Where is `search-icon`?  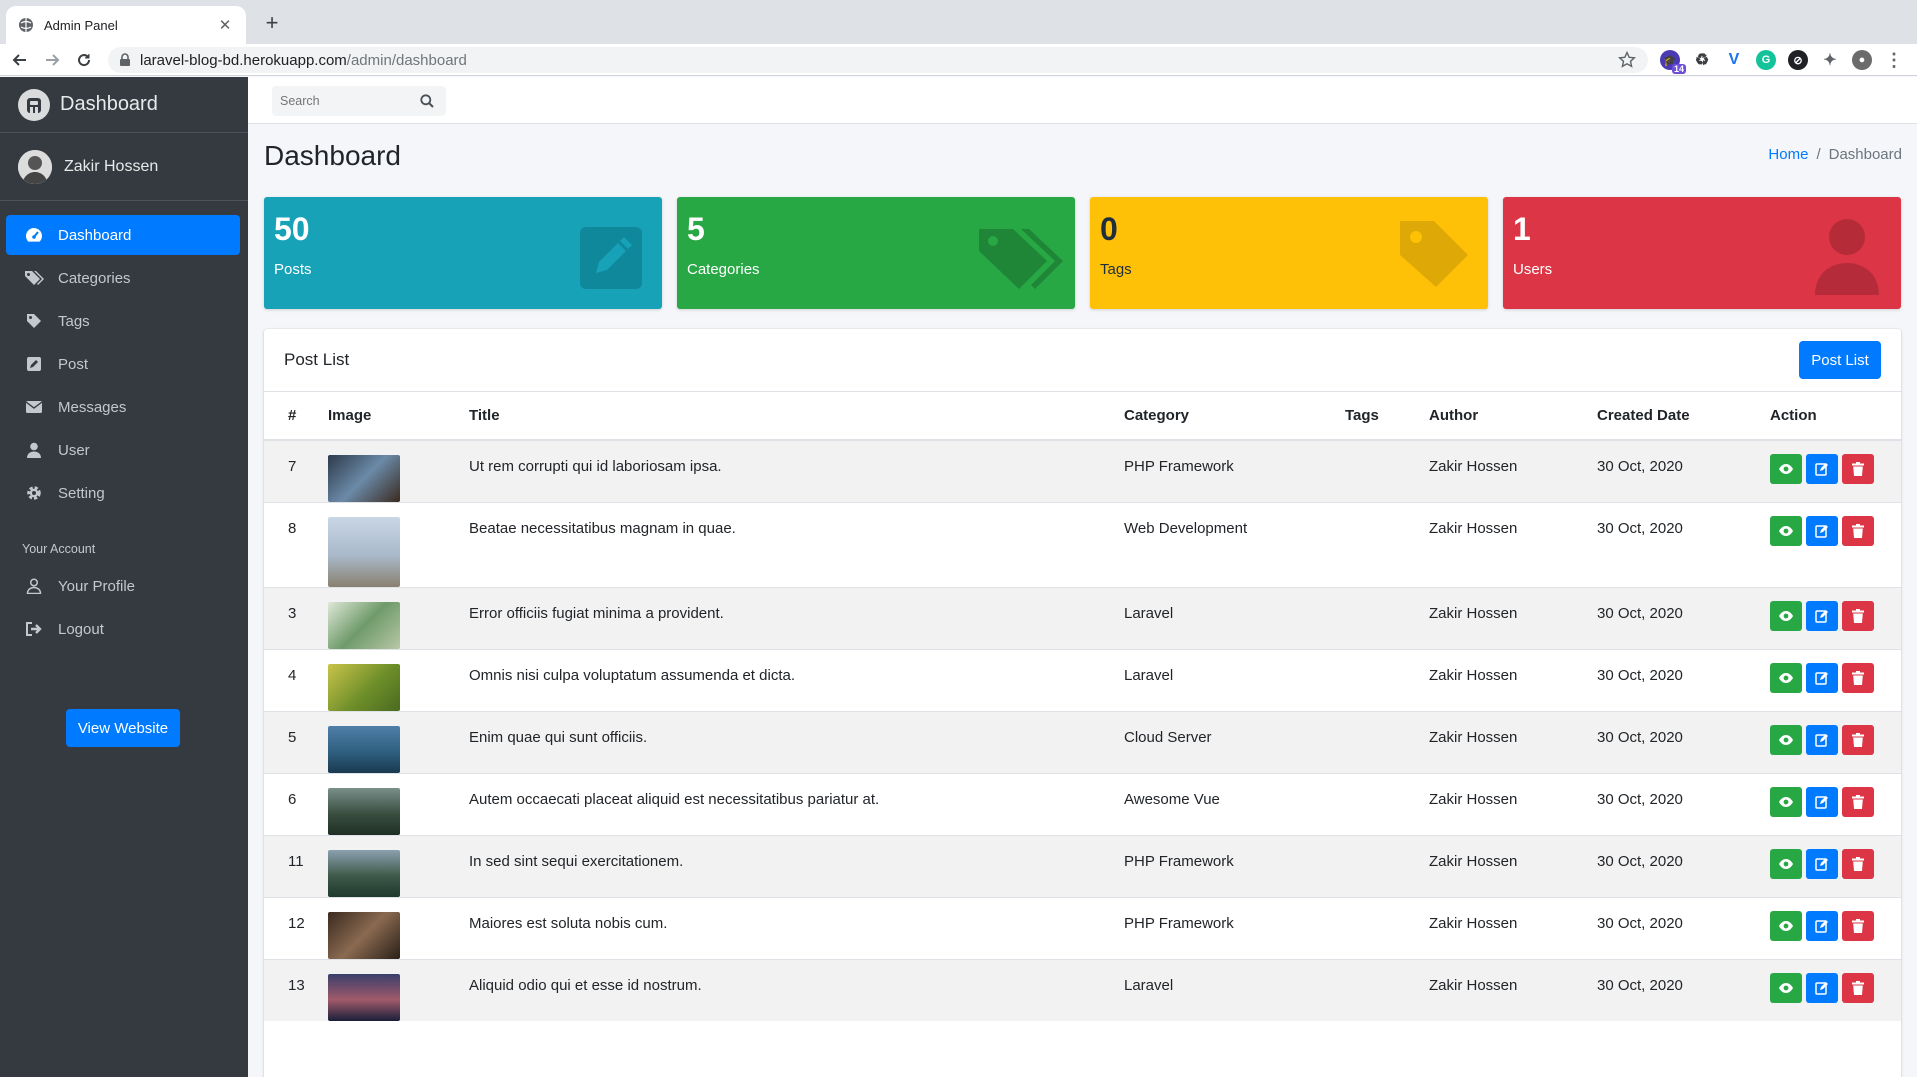
search-icon is located at coordinates (427, 101).